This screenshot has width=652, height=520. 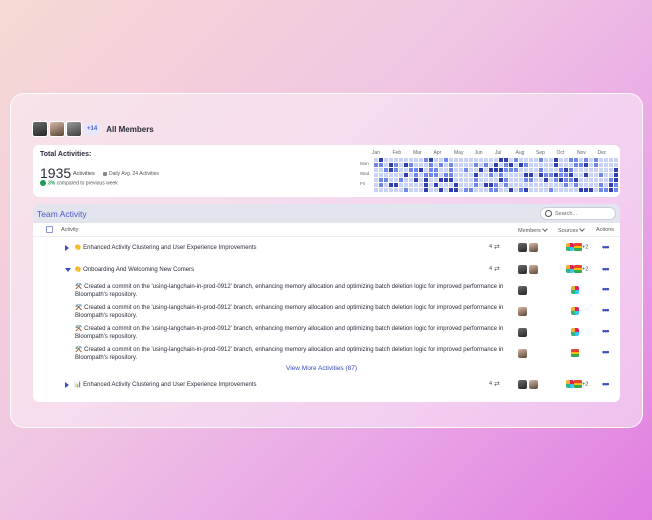 I want to click on gmail-icon, so click(x=578, y=384).